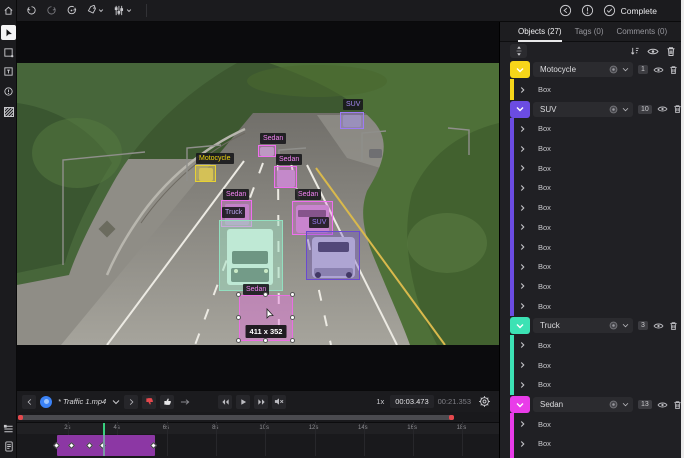 Image resolution: width=684 pixels, height=458 pixels. I want to click on playhead-lower, so click(104, 445).